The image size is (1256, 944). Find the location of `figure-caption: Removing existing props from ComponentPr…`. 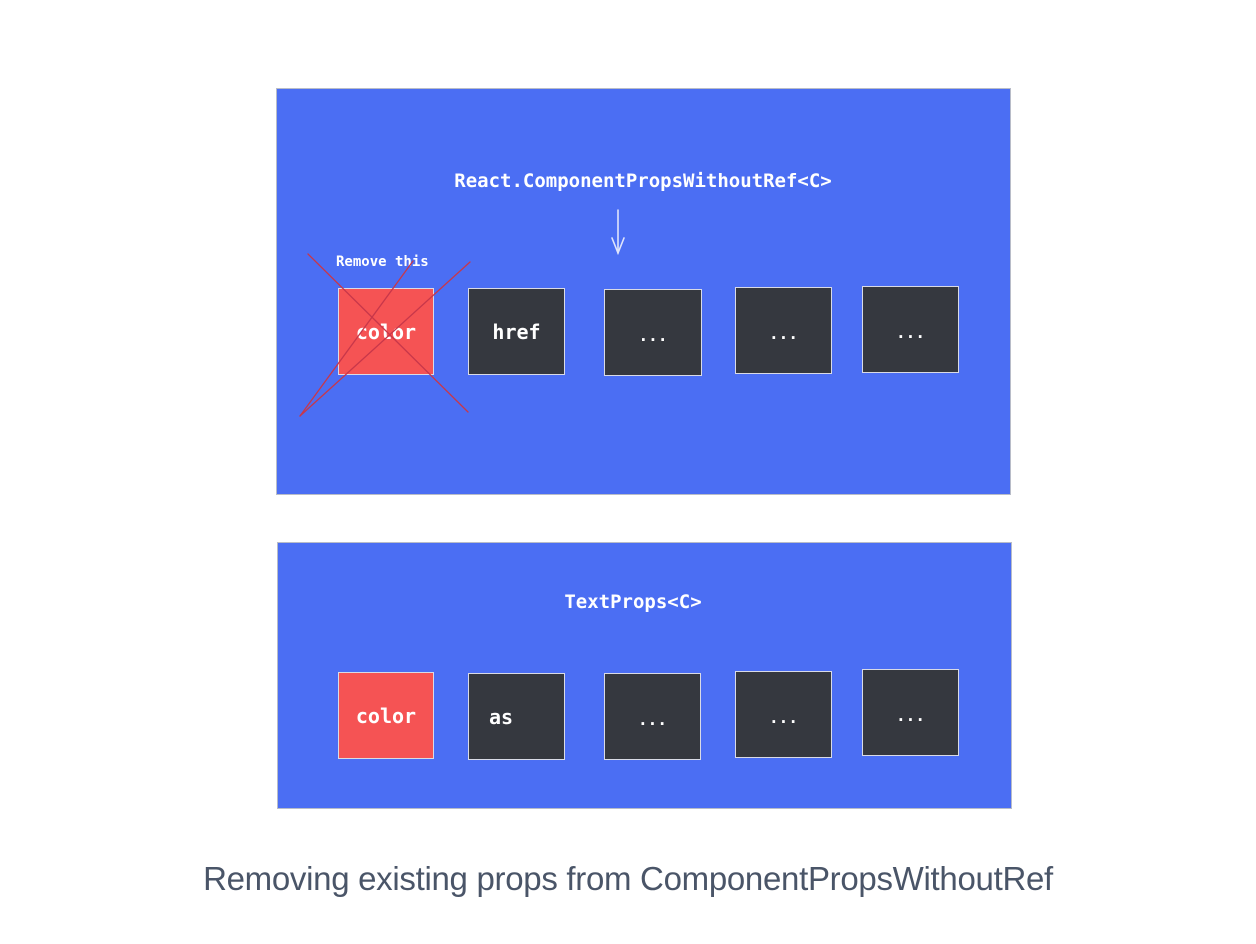

figure-caption: Removing existing props from ComponentPr… is located at coordinates (628, 878).